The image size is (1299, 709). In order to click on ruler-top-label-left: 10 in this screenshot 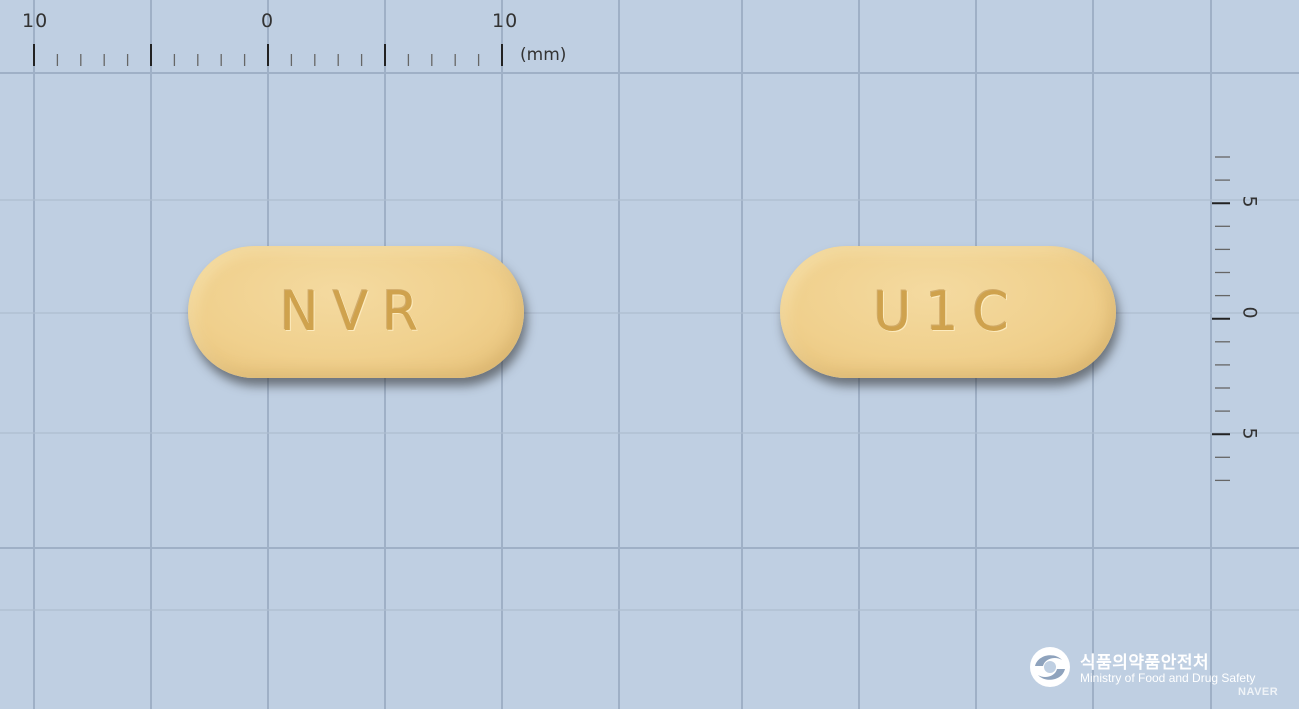, I will do `click(35, 21)`.